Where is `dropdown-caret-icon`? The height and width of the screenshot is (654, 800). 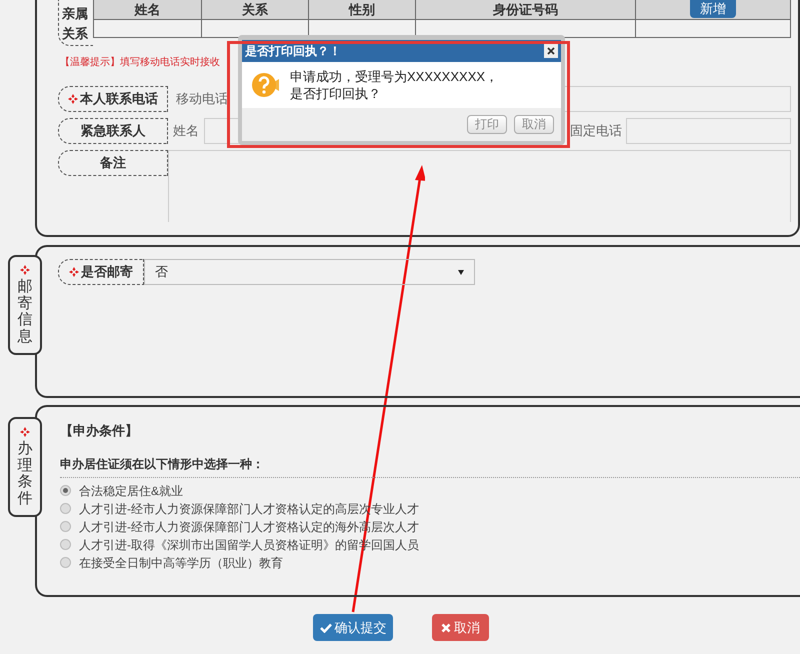
dropdown-caret-icon is located at coordinates (461, 272).